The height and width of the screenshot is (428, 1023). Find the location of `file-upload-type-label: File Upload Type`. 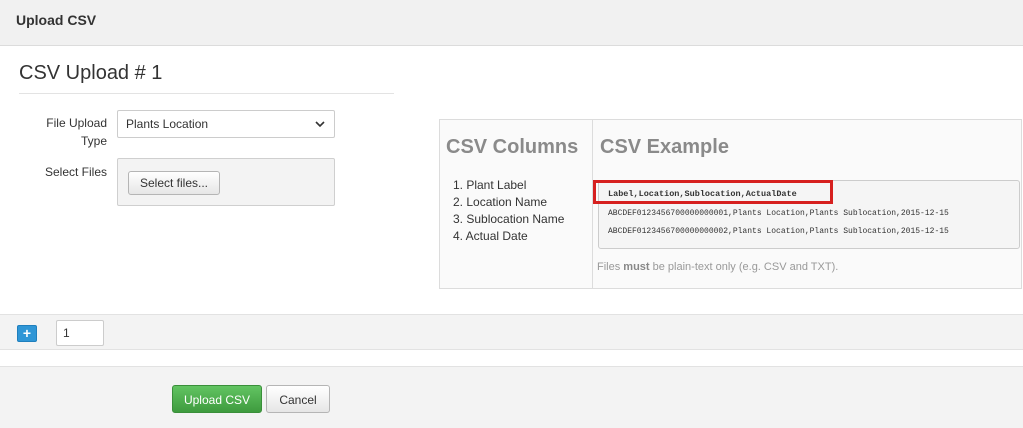

file-upload-type-label: File Upload Type is located at coordinates (76, 132).